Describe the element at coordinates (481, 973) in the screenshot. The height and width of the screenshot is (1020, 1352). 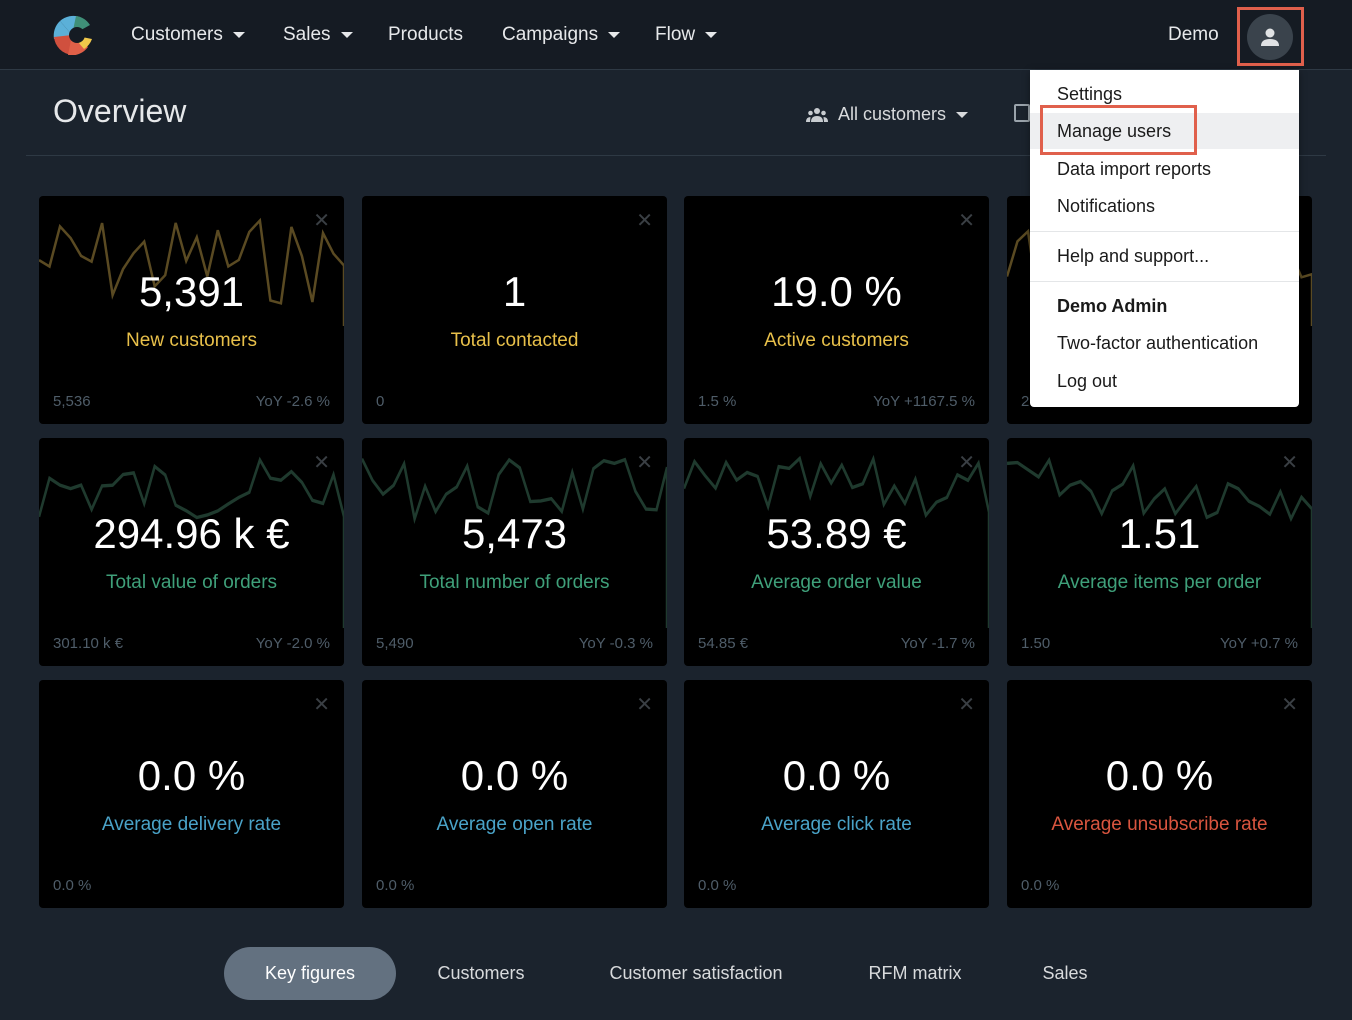
I see `tab-customers: Customers` at that location.